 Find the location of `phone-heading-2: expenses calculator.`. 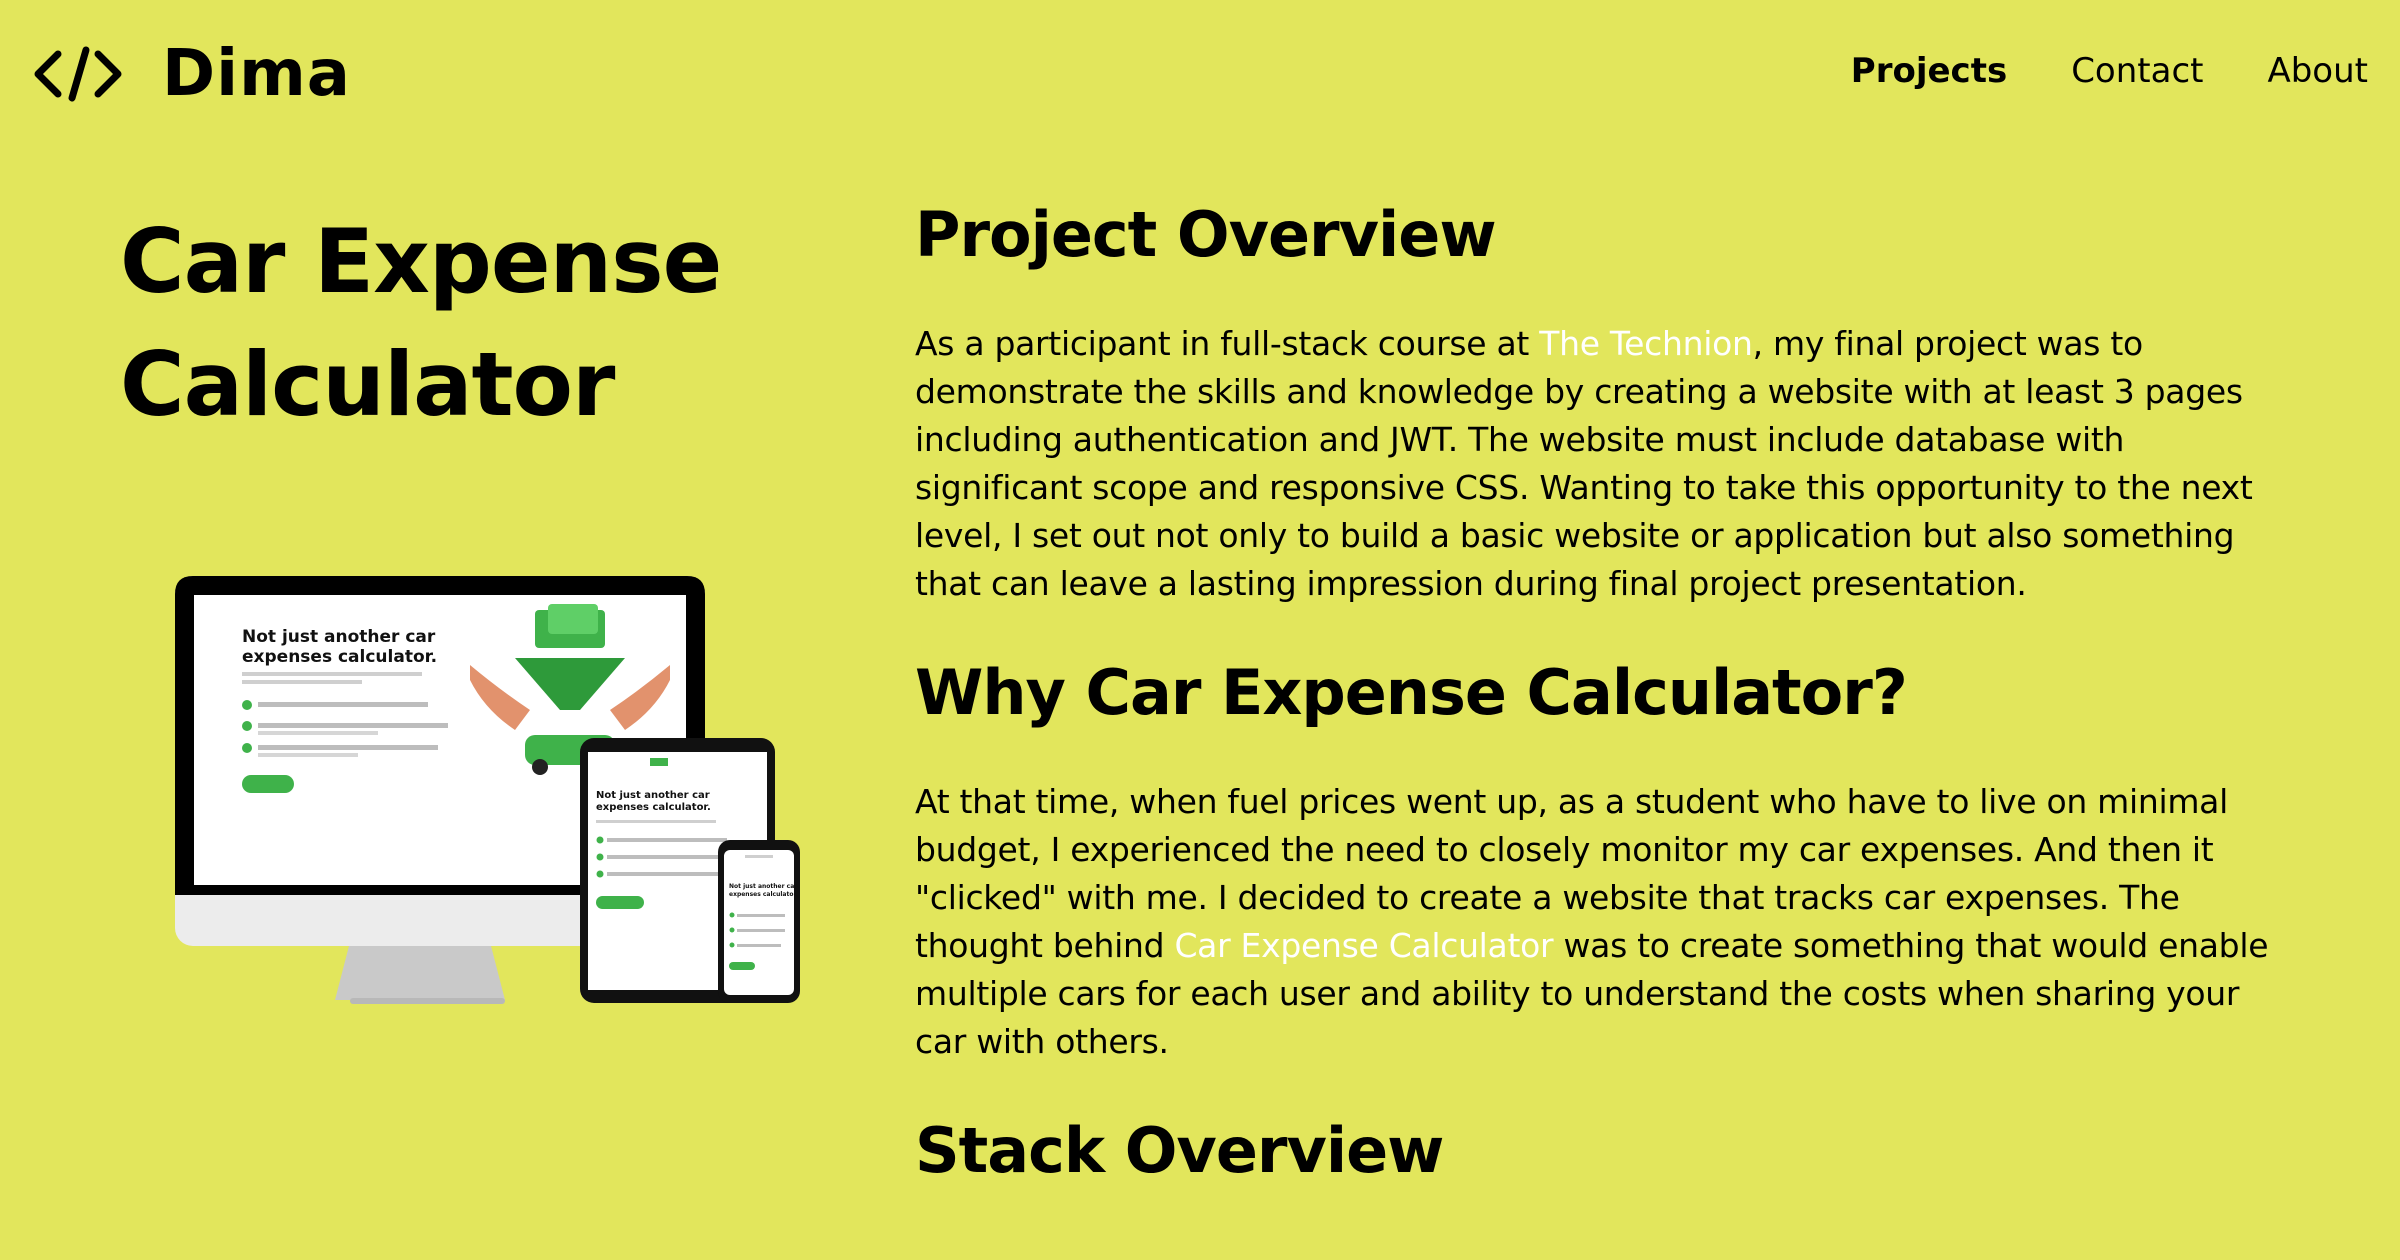

phone-heading-2: expenses calculator. is located at coordinates (763, 894).